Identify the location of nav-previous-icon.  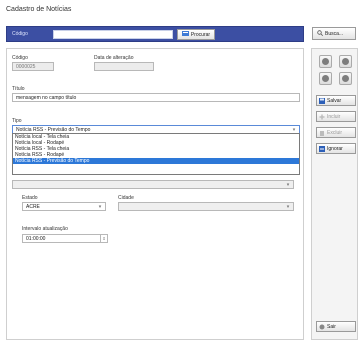
(345, 61).